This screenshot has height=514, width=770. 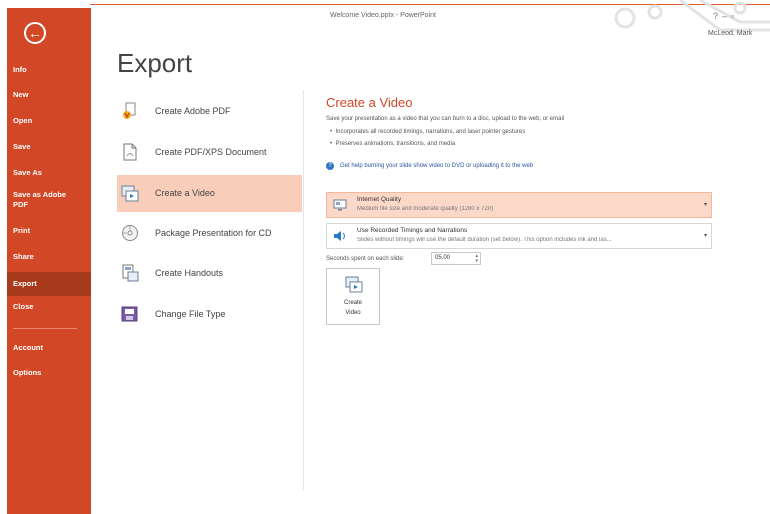 I want to click on create-button-label: Video, so click(x=353, y=313).